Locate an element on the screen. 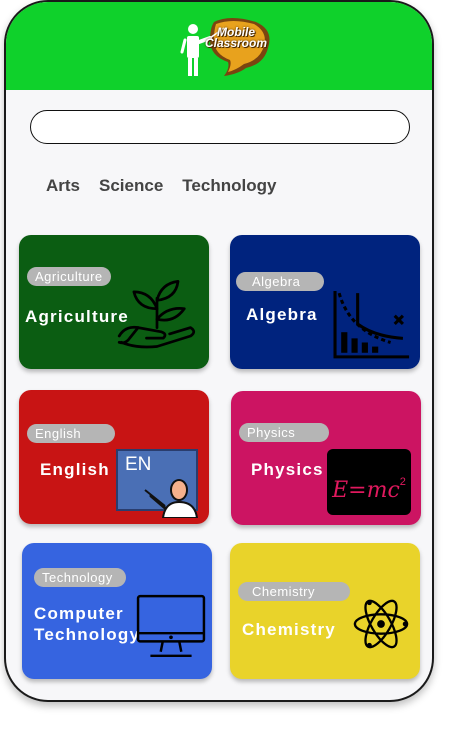 Image resolution: width=471 pixels, height=732 pixels. category-badge: English is located at coordinates (71, 433).